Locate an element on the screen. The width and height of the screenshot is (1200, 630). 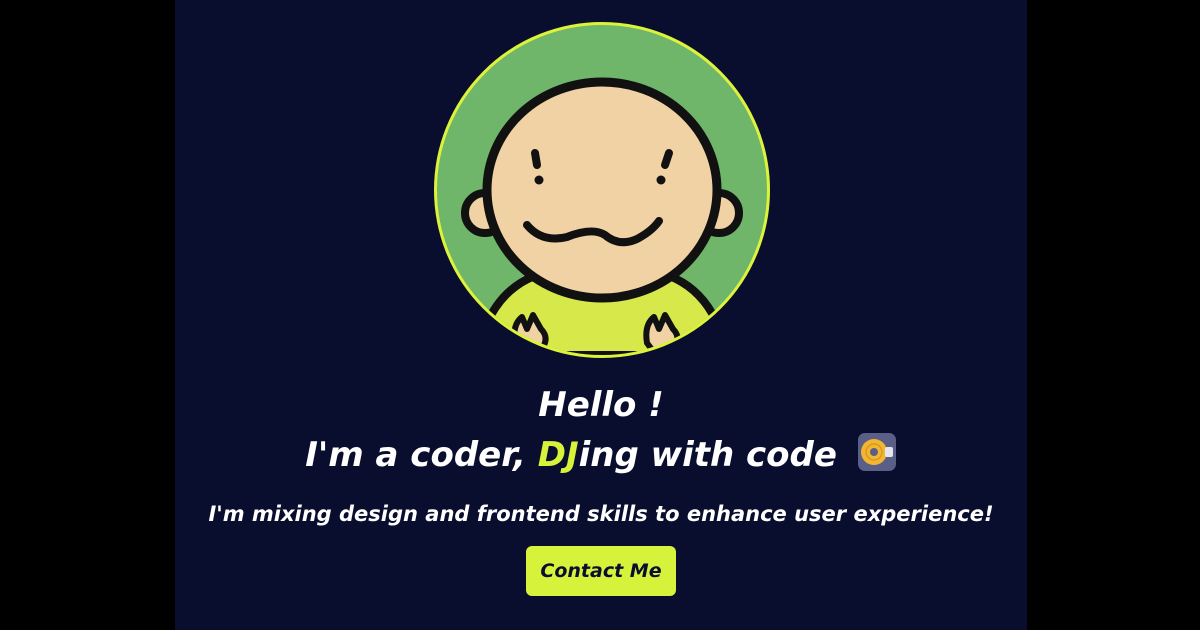
cartoon-avatar-icon is located at coordinates (602, 216).